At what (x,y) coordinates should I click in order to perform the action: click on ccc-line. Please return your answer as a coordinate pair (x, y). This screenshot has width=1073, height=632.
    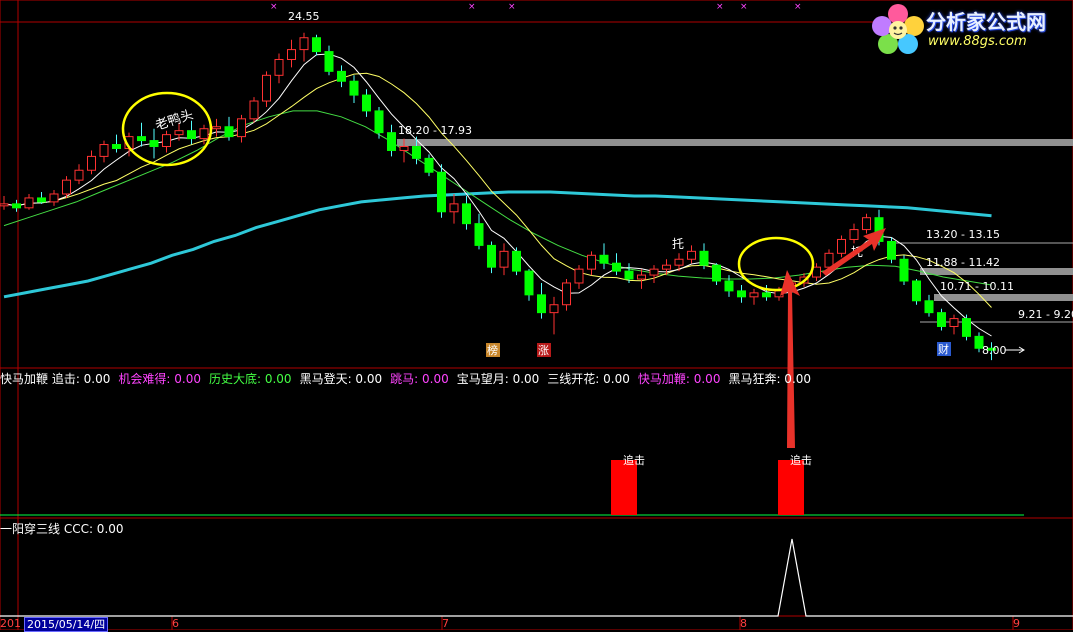
    Looking at the image, I should click on (536, 577).